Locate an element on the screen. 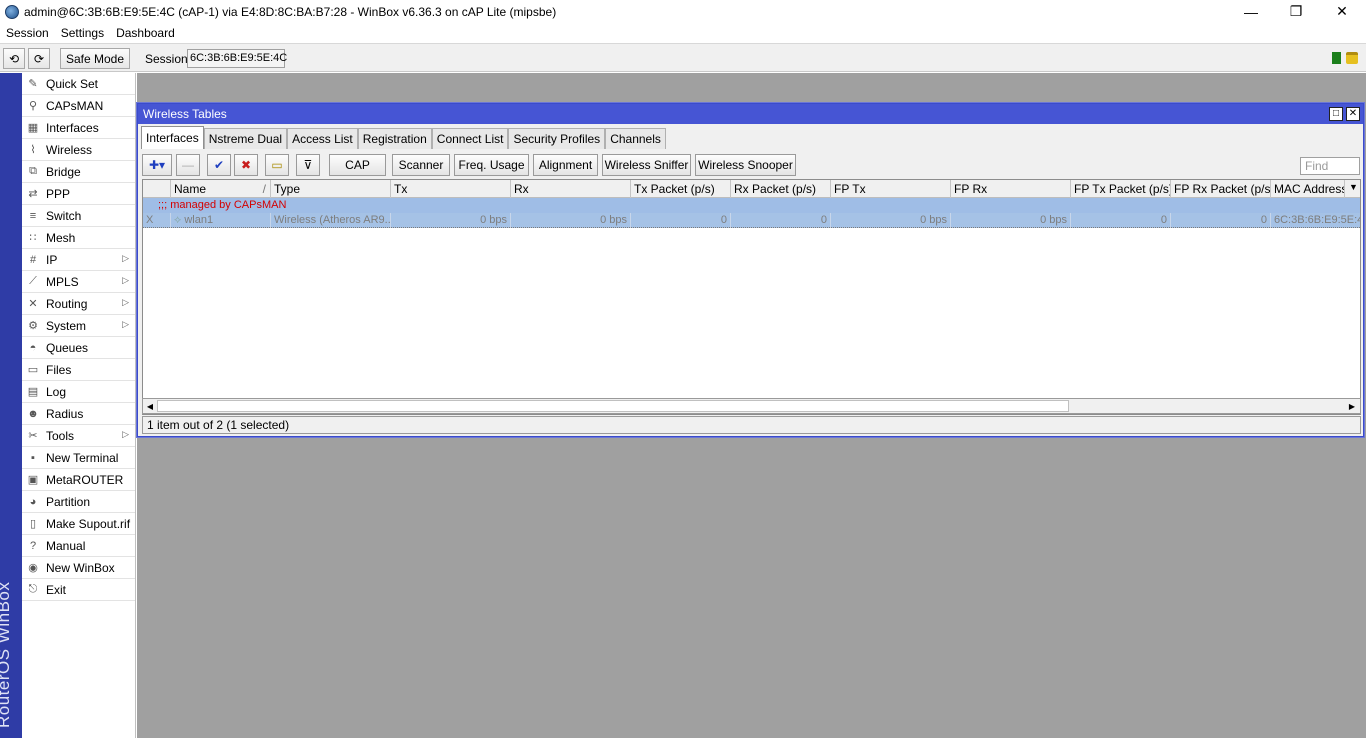 The image size is (1366, 738). remove-button: — is located at coordinates (188, 165).